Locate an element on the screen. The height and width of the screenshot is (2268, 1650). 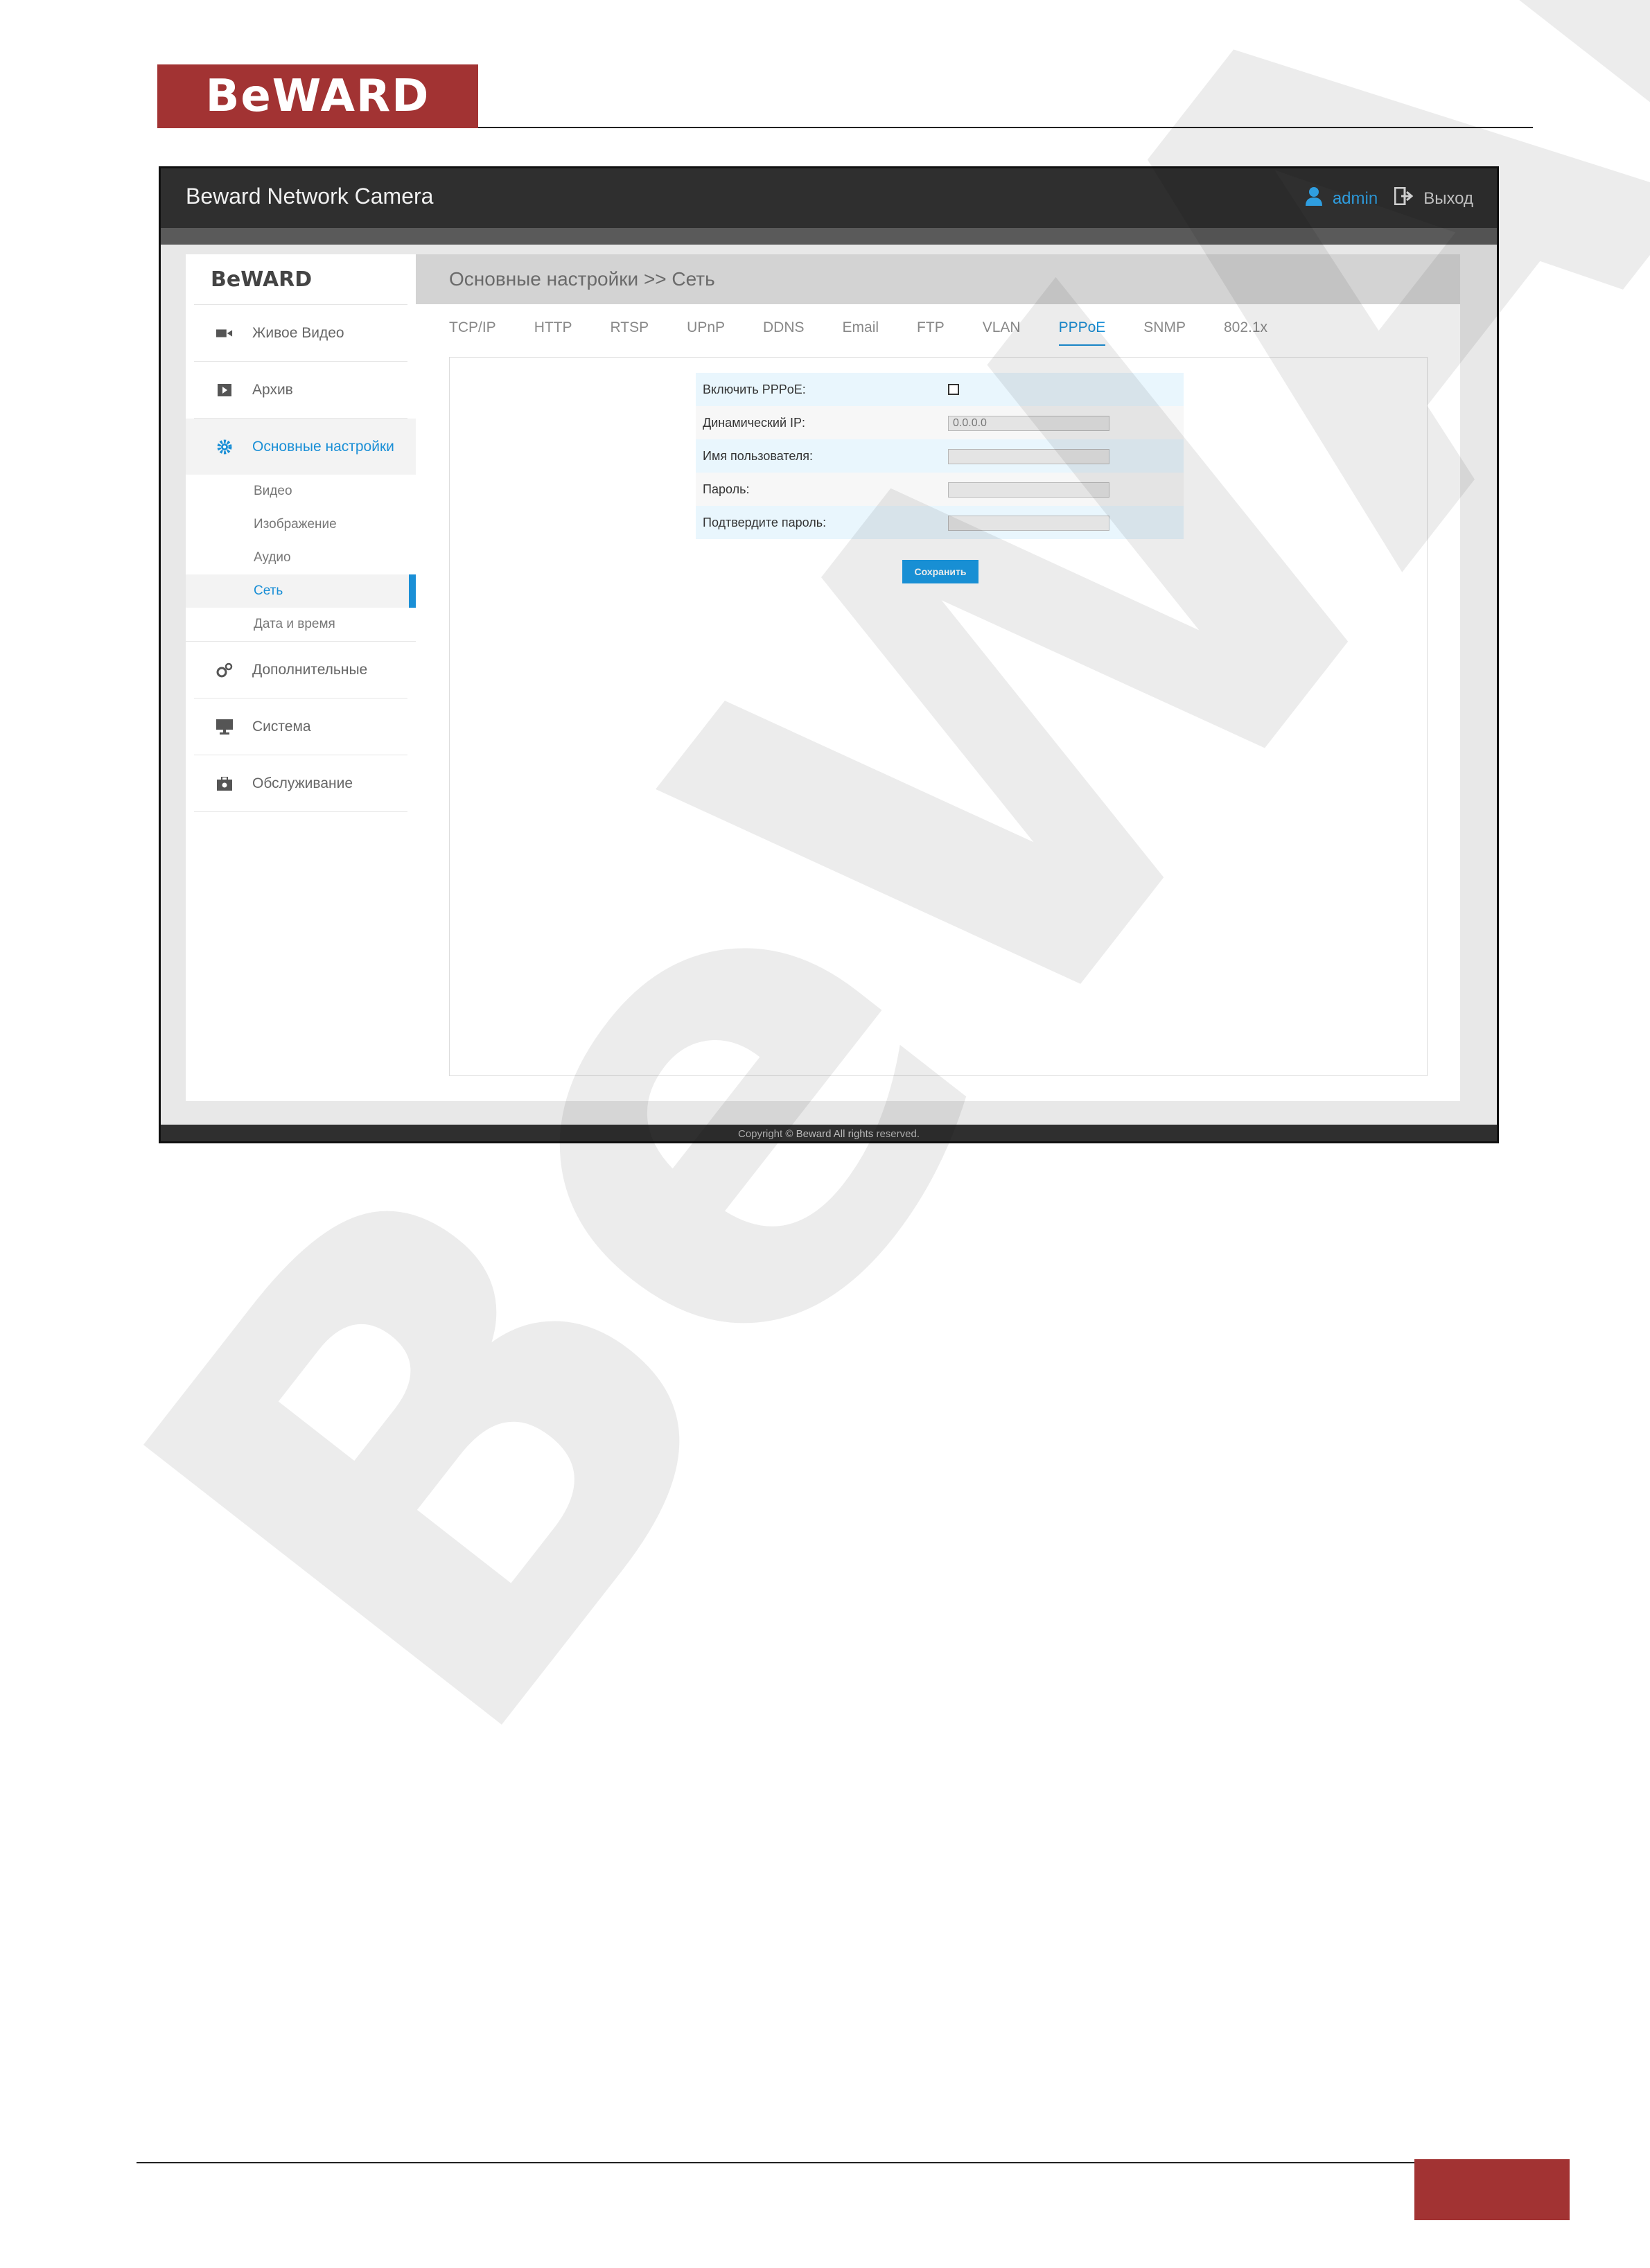
footer-divider is located at coordinates (847, 2162).